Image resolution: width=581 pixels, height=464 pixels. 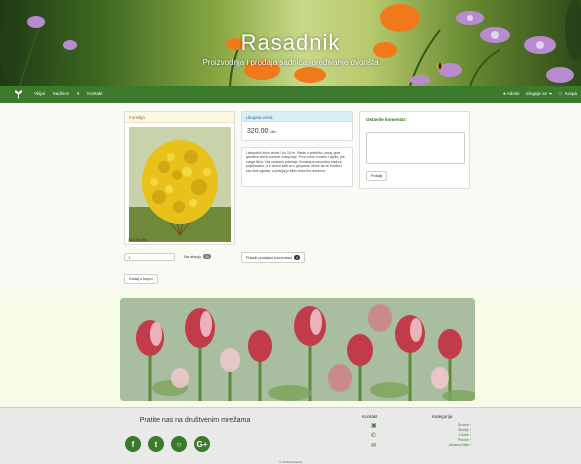 What do you see at coordinates (18, 94) in the screenshot?
I see `plant-logo-icon` at bounding box center [18, 94].